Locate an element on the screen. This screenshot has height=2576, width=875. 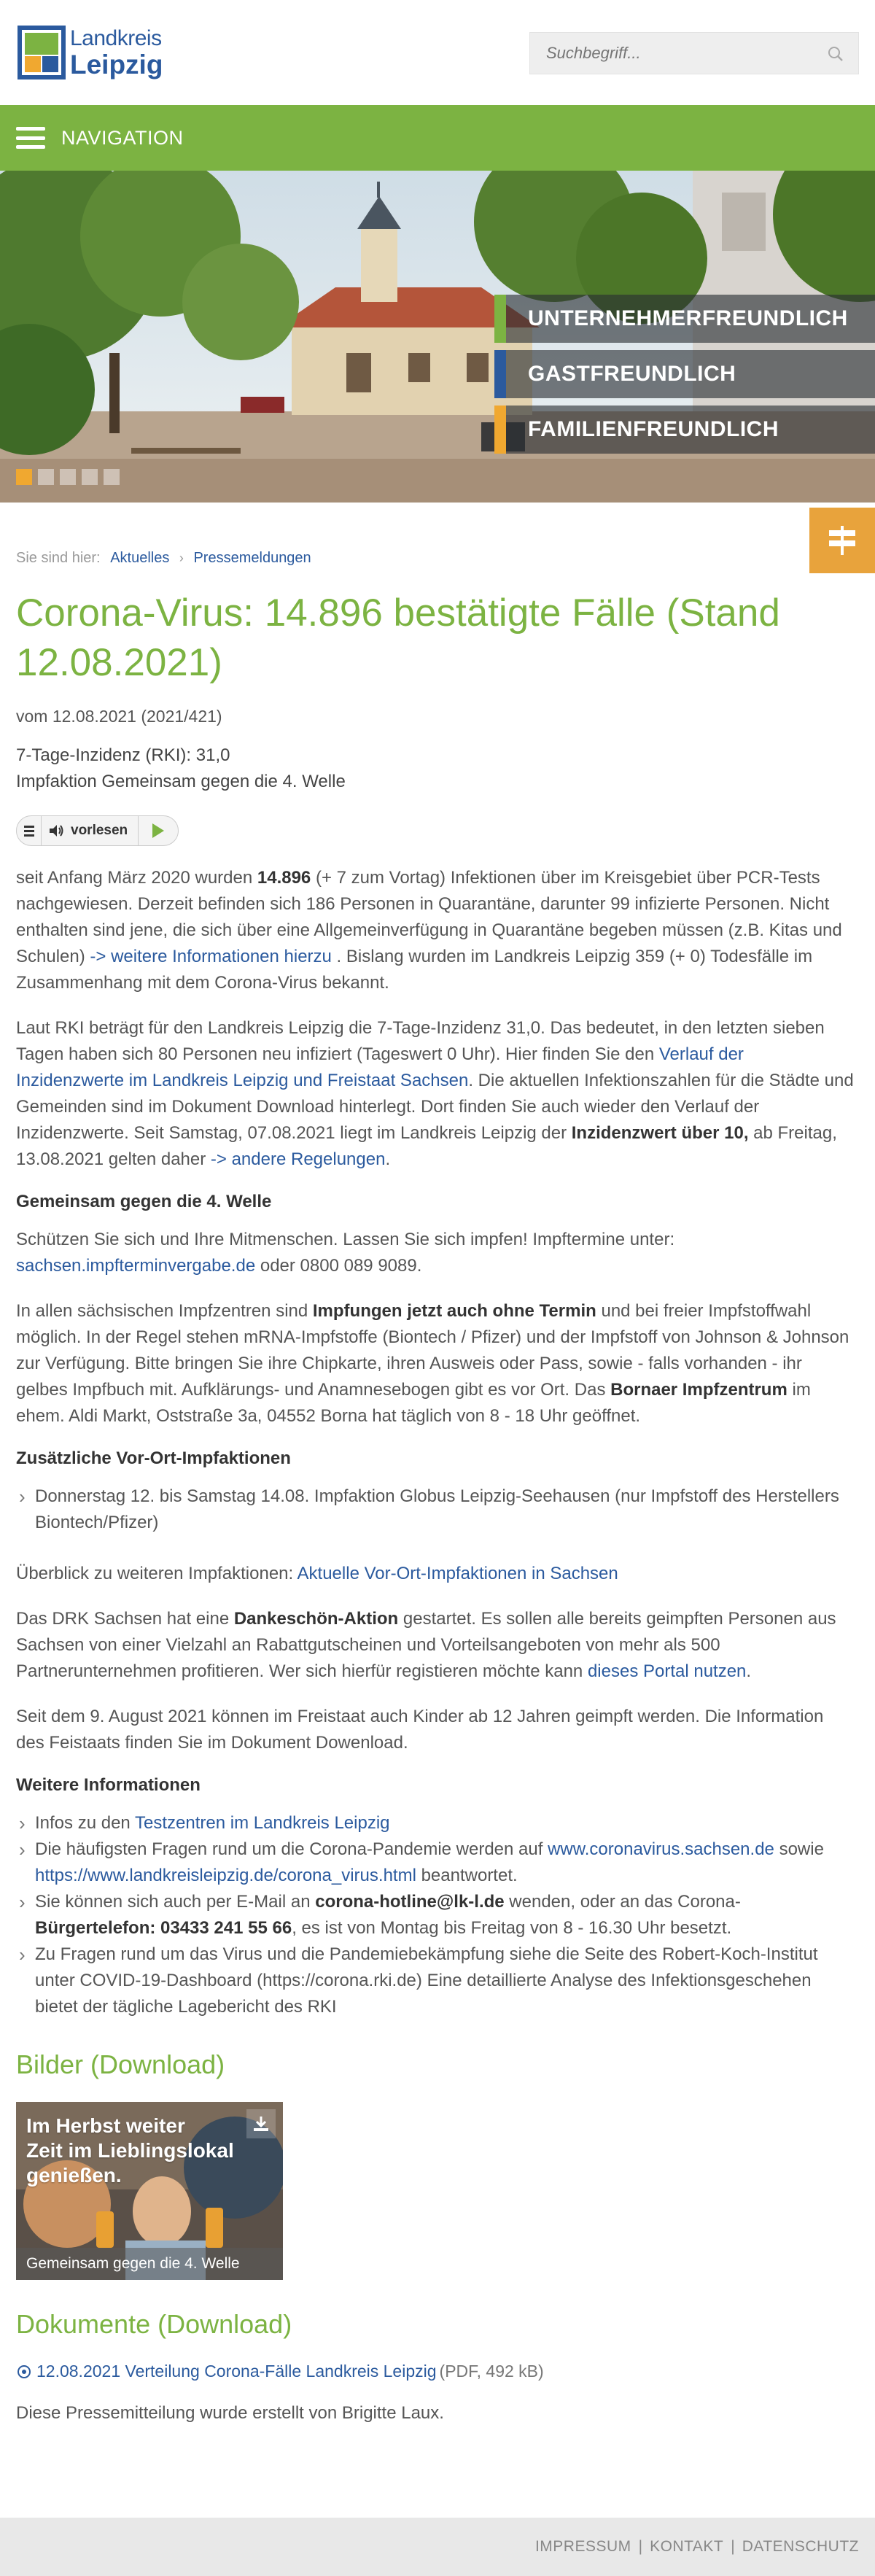
footer-link-kontakt: KONTAKT is located at coordinates (686, 2547).